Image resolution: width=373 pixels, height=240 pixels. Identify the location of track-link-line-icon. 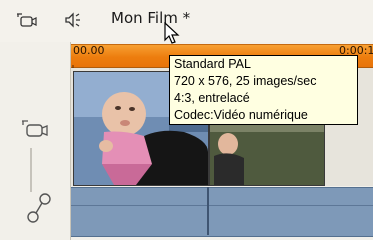
(31, 172).